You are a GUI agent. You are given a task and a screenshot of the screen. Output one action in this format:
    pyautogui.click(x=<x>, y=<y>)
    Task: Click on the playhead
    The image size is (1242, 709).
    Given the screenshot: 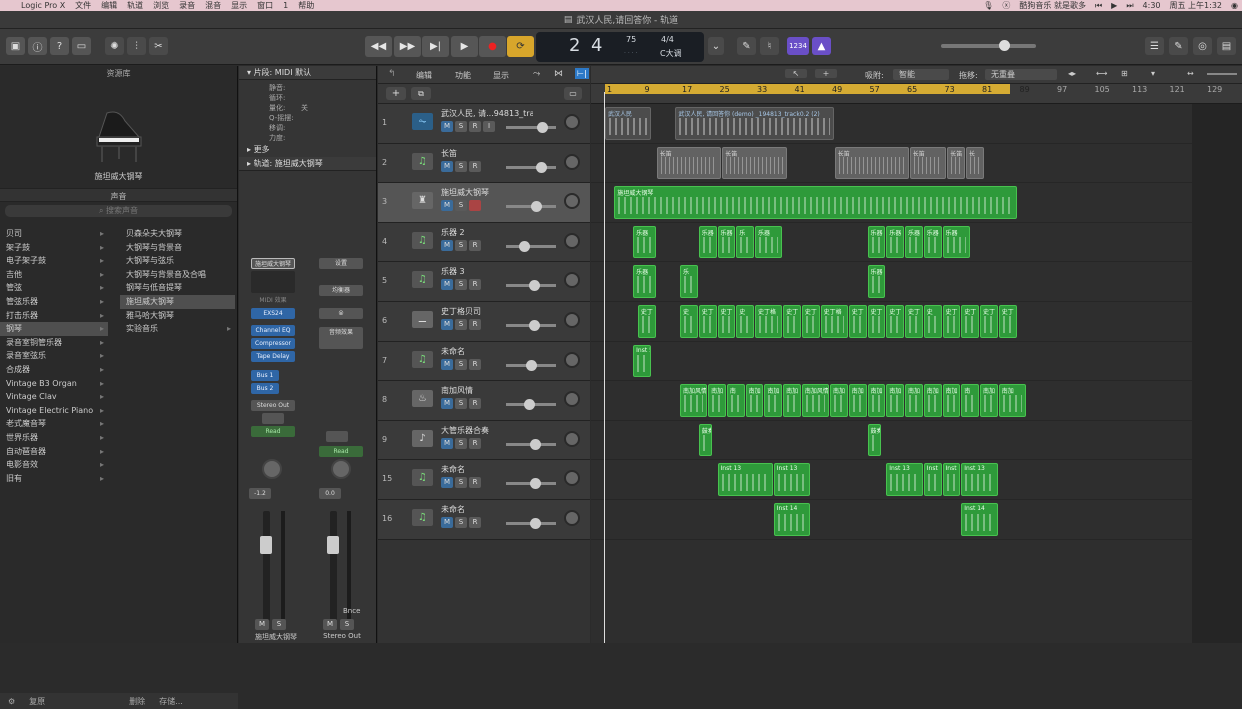 What is the action you would take?
    pyautogui.click(x=604, y=367)
    